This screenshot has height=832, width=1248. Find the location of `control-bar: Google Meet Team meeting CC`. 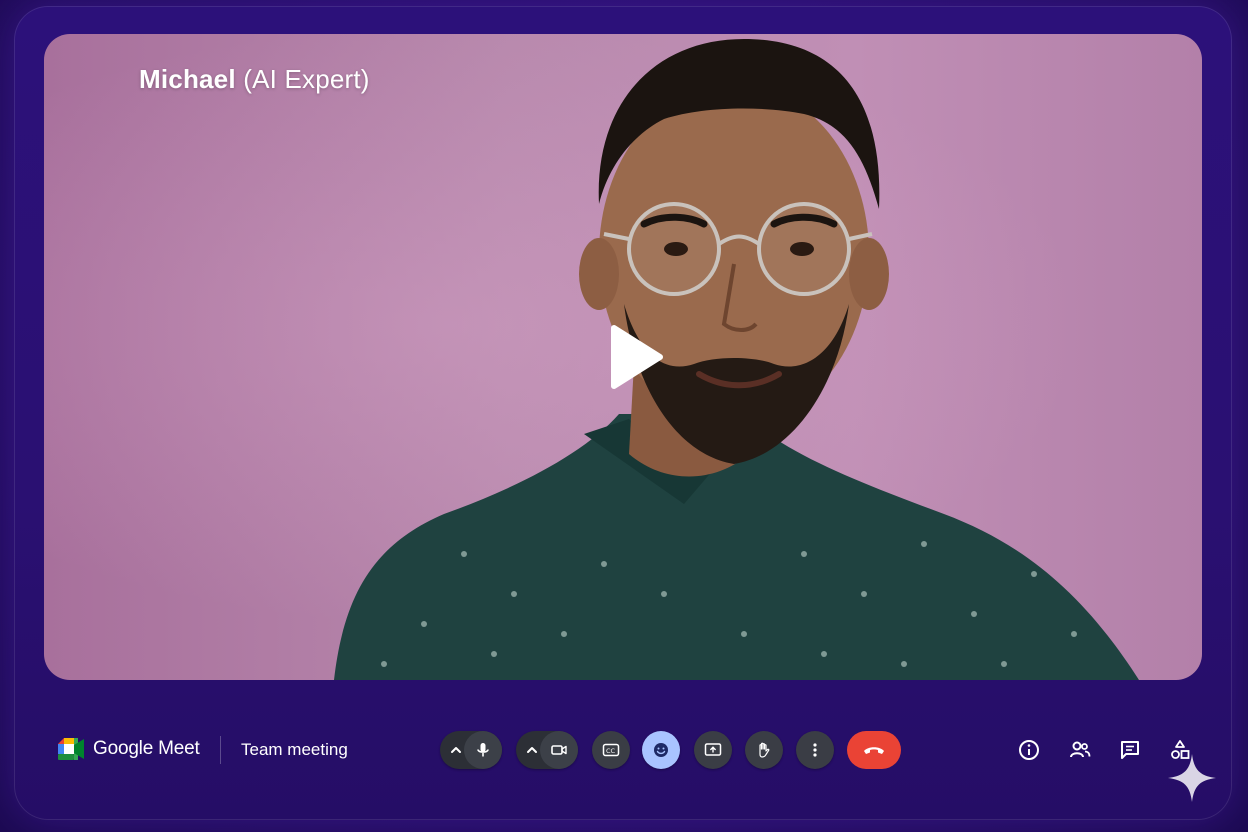

control-bar: Google Meet Team meeting CC is located at coordinates (623, 750).